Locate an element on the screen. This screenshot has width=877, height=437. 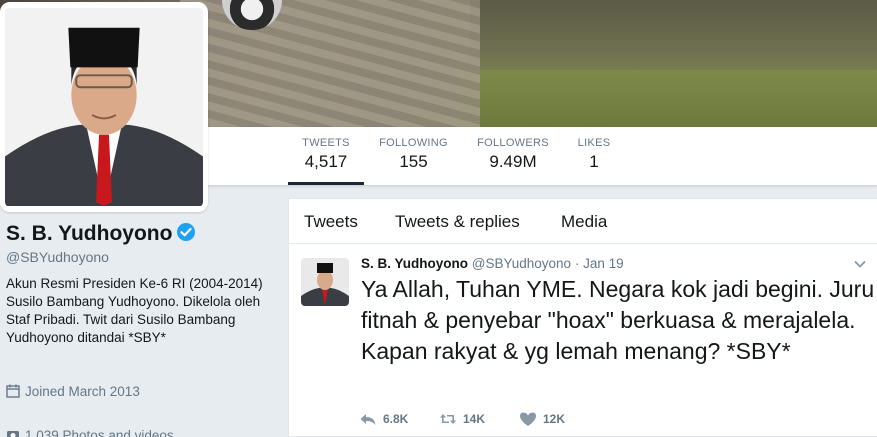
stat-value: 1 is located at coordinates (594, 161).